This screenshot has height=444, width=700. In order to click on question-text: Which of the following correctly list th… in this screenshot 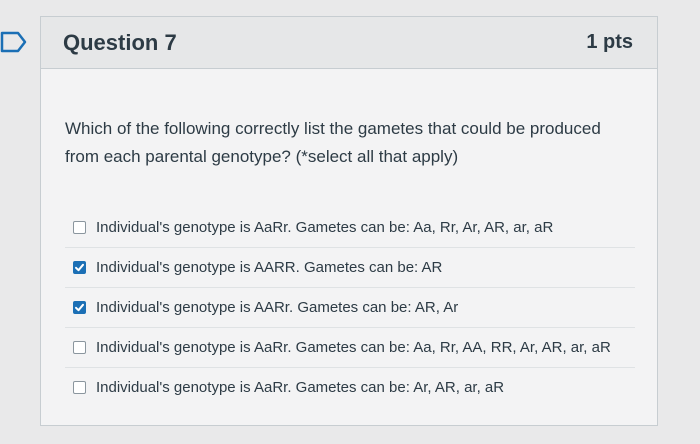, I will do `click(333, 142)`.